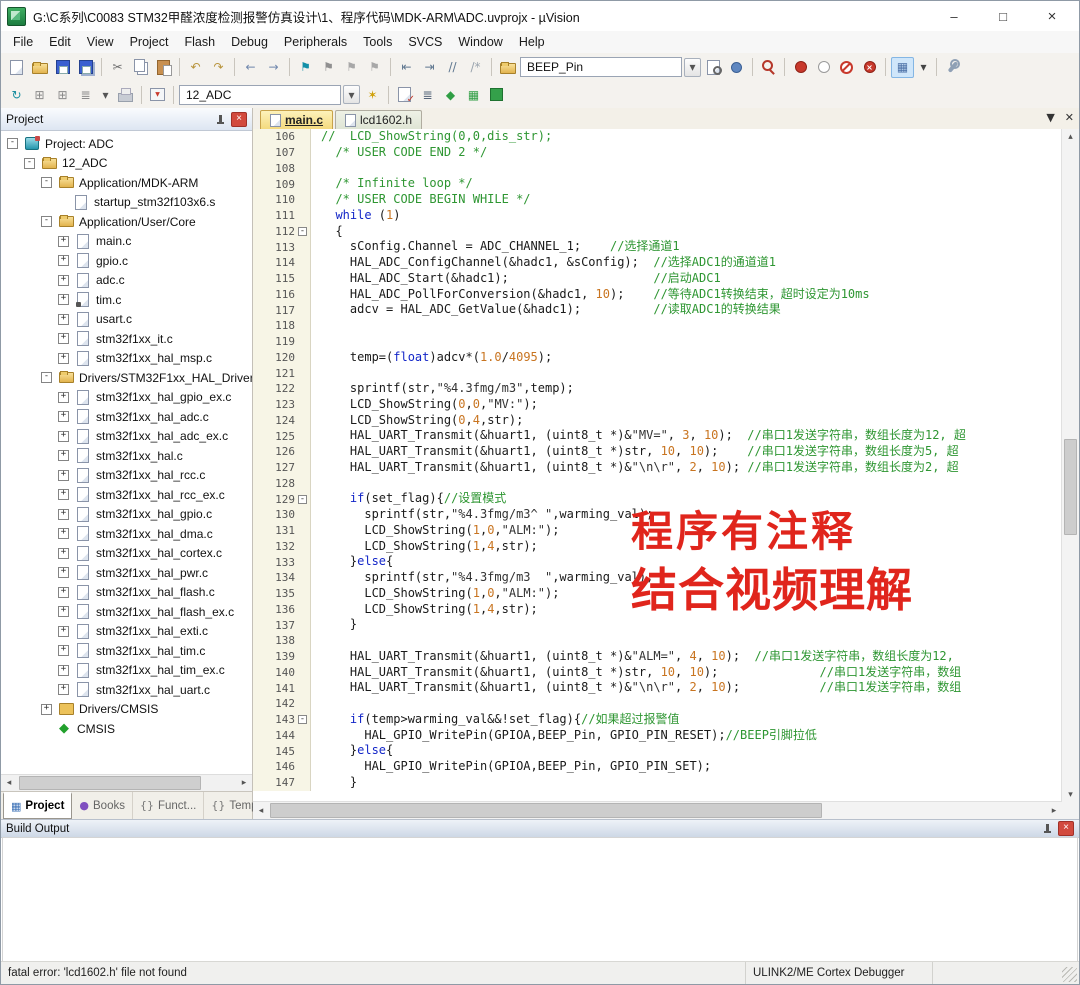 The width and height of the screenshot is (1080, 985). I want to click on copy-icon, so click(140, 67).